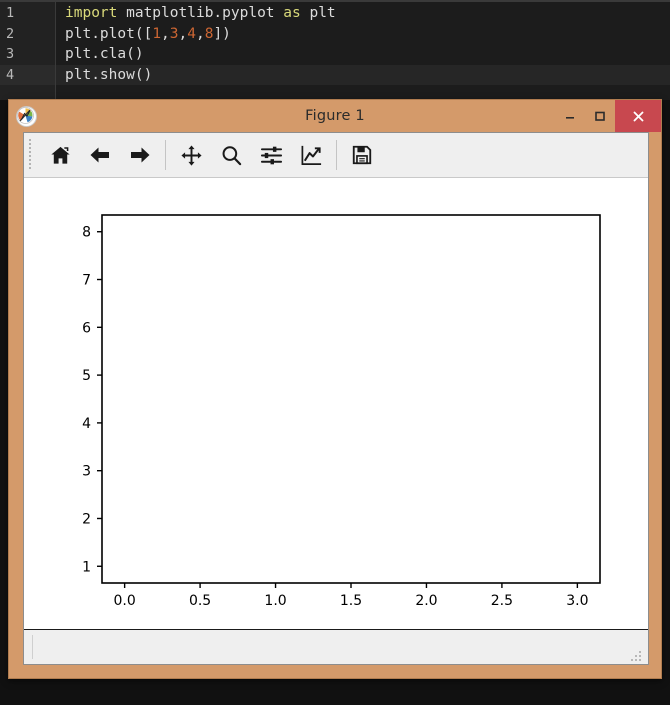 This screenshot has height=705, width=670. Describe the element at coordinates (222, 33) in the screenshot. I see `code-token: ])` at that location.